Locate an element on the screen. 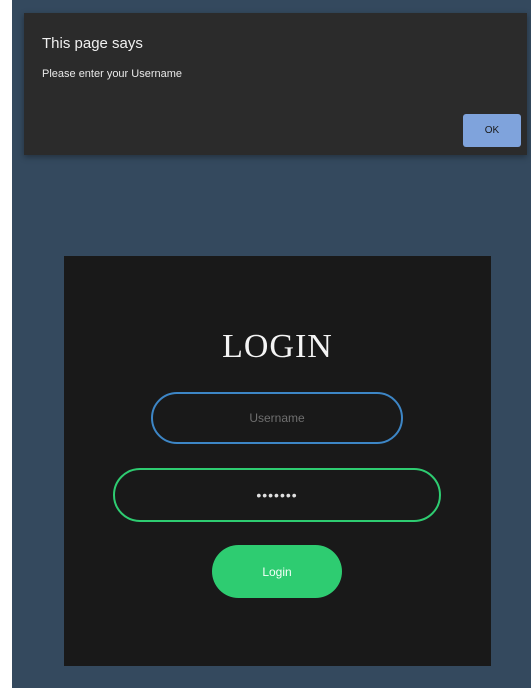 Image resolution: width=531 pixels, height=688 pixels. password-input is located at coordinates (277, 495).